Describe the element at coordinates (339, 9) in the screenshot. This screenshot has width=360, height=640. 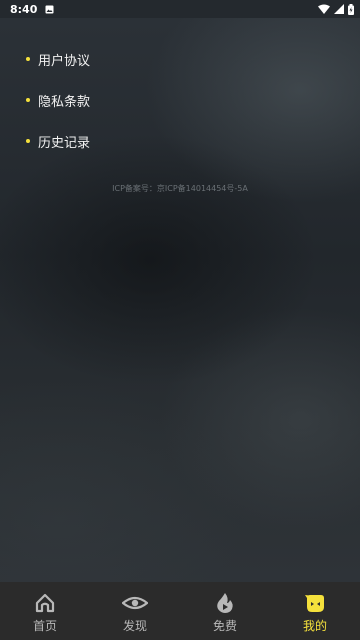
I see `signal-icon` at that location.